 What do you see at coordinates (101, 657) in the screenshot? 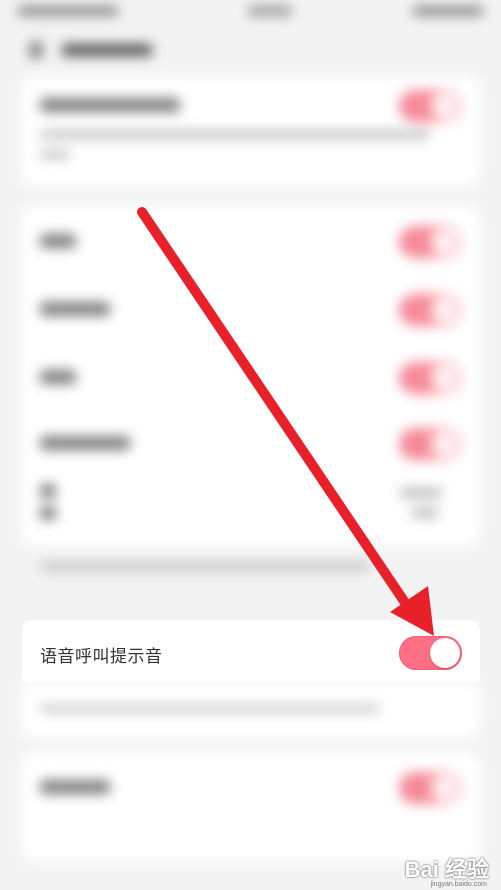
I see `voice-call-tone-label: 语音呼叫提示音` at bounding box center [101, 657].